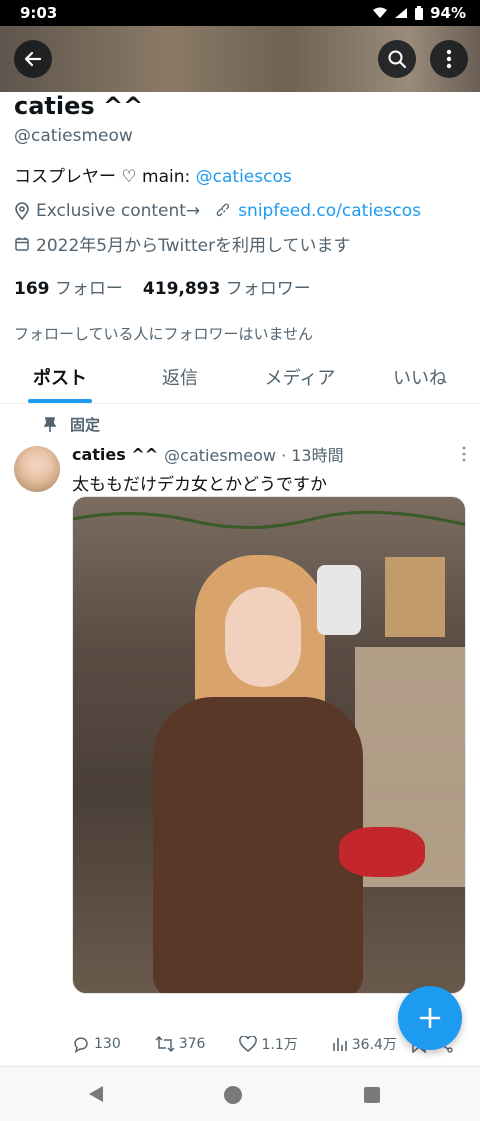  Describe the element at coordinates (415, 597) in the screenshot. I see `cardboard-figure` at that location.